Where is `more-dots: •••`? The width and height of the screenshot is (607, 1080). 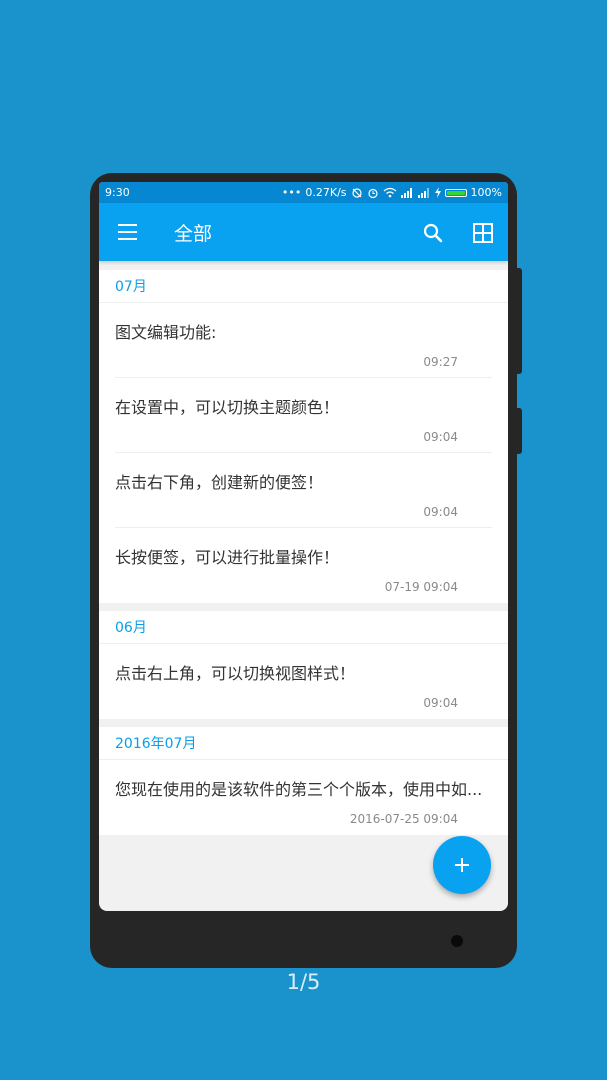
more-dots: ••• is located at coordinates (291, 192).